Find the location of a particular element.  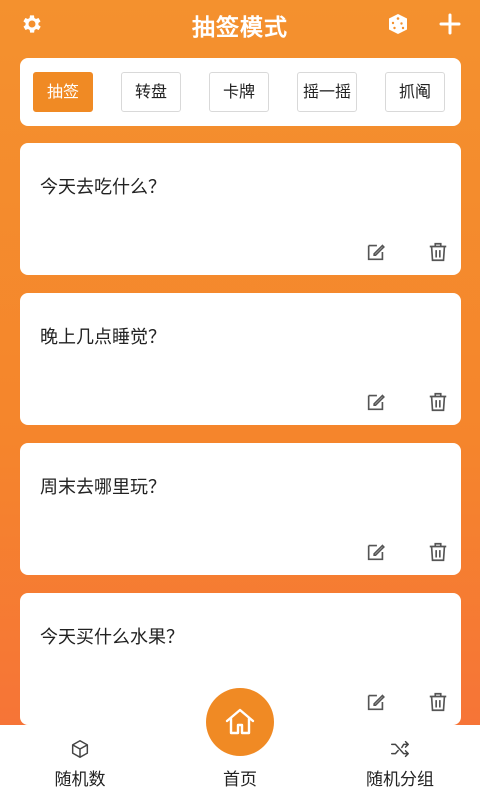

question-text: 今天去吃什么？ is located at coordinates (103, 187).